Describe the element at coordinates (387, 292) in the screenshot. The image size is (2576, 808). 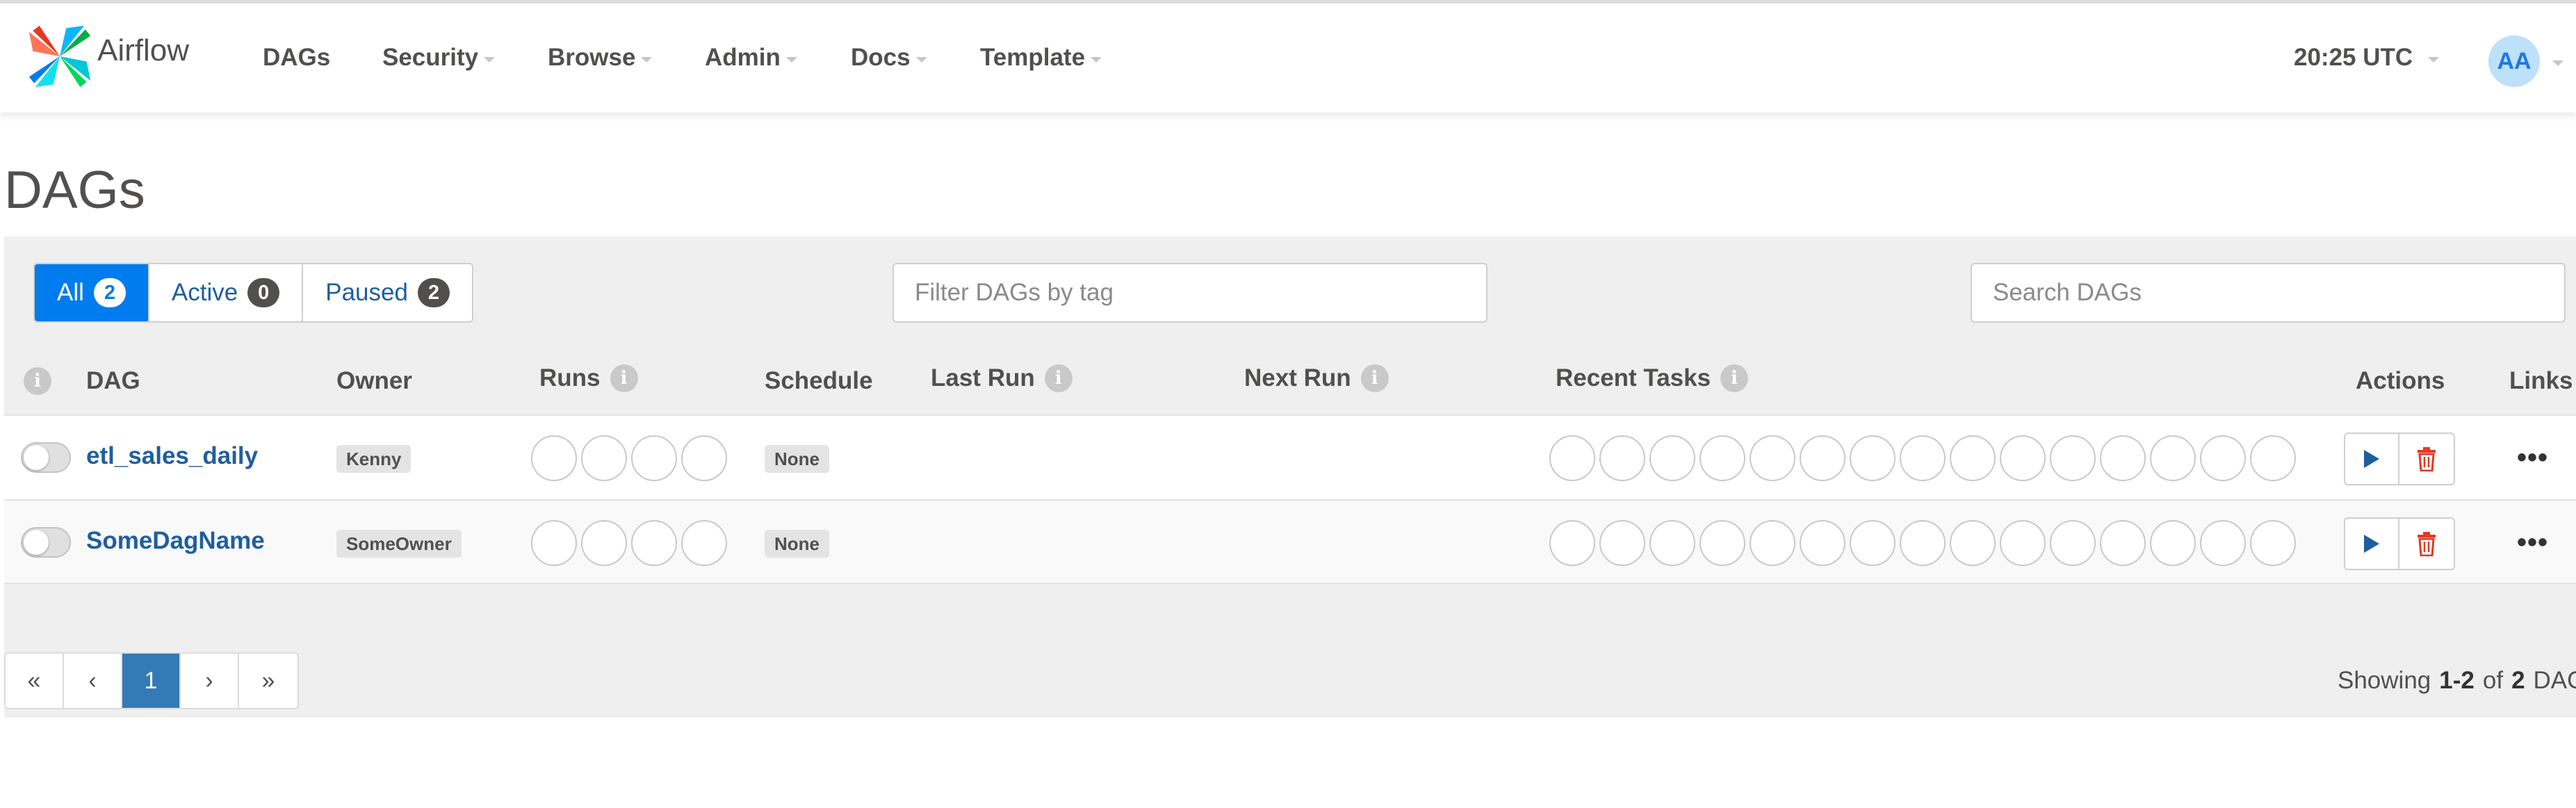
I see `filter-paused-button: Paused 2` at that location.